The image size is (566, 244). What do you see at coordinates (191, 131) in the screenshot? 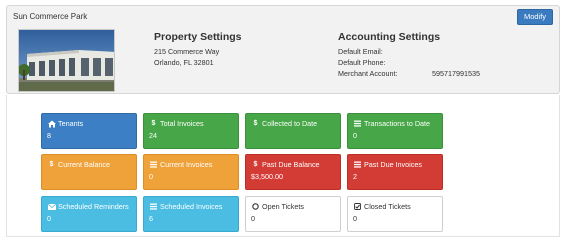
I see `tile-total-invoices: $ Total Invoices 24` at bounding box center [191, 131].